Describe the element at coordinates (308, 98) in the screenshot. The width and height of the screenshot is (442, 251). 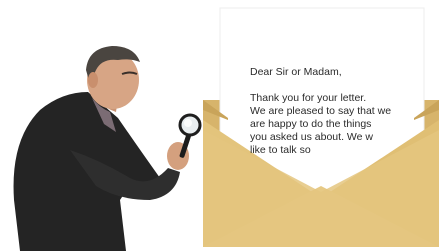
I see `letter-line: Thank you for your letter.` at that location.